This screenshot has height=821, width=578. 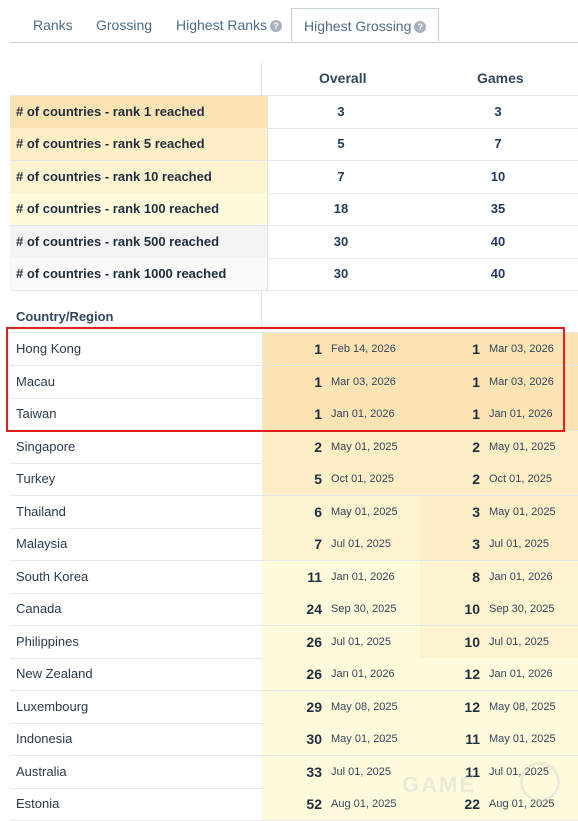 What do you see at coordinates (472, 739) in the screenshot?
I see `games-rank: 11` at bounding box center [472, 739].